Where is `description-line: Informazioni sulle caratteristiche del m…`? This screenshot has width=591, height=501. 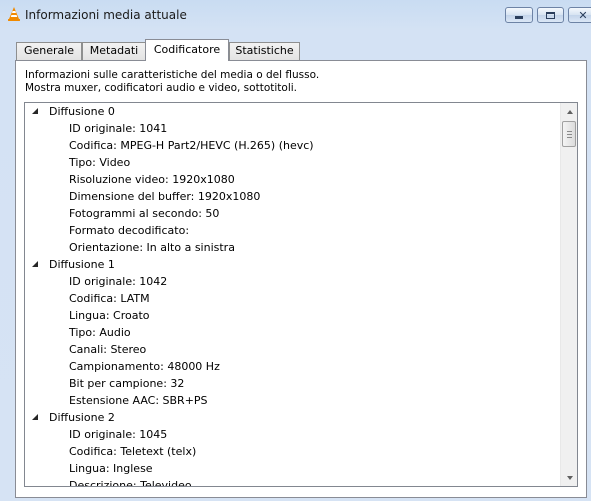
description-line: Informazioni sulle caratteristiche del m… is located at coordinates (172, 75).